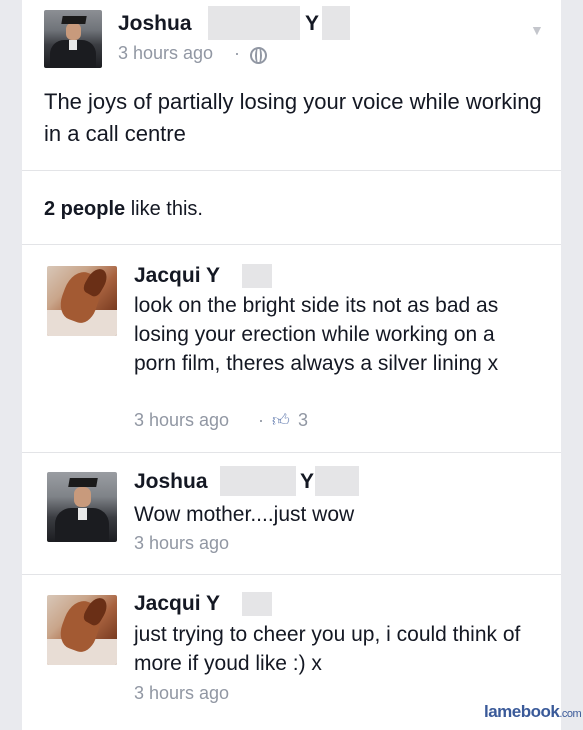 Image resolution: width=583 pixels, height=730 pixels. Describe the element at coordinates (164, 209) in the screenshot. I see `likes-suffix: like this.` at that location.